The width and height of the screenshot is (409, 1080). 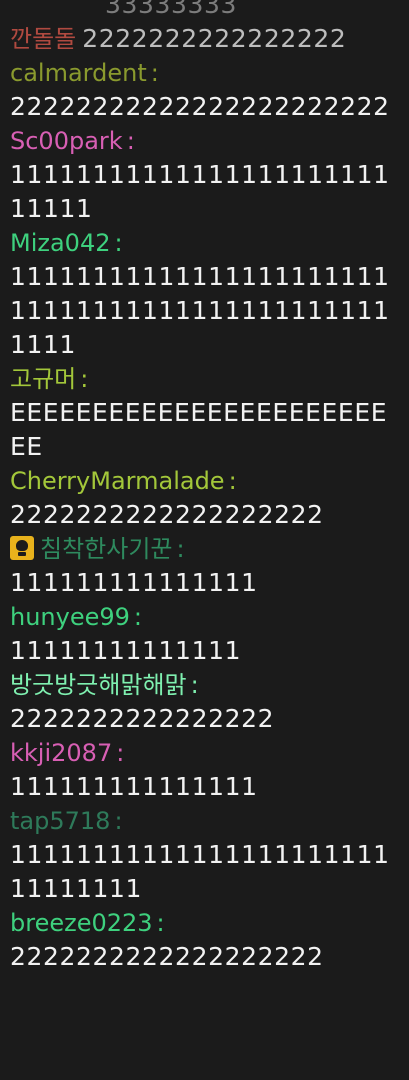 I want to click on chat-message: kkji2087: 111111111111111, so click(x=206, y=770).